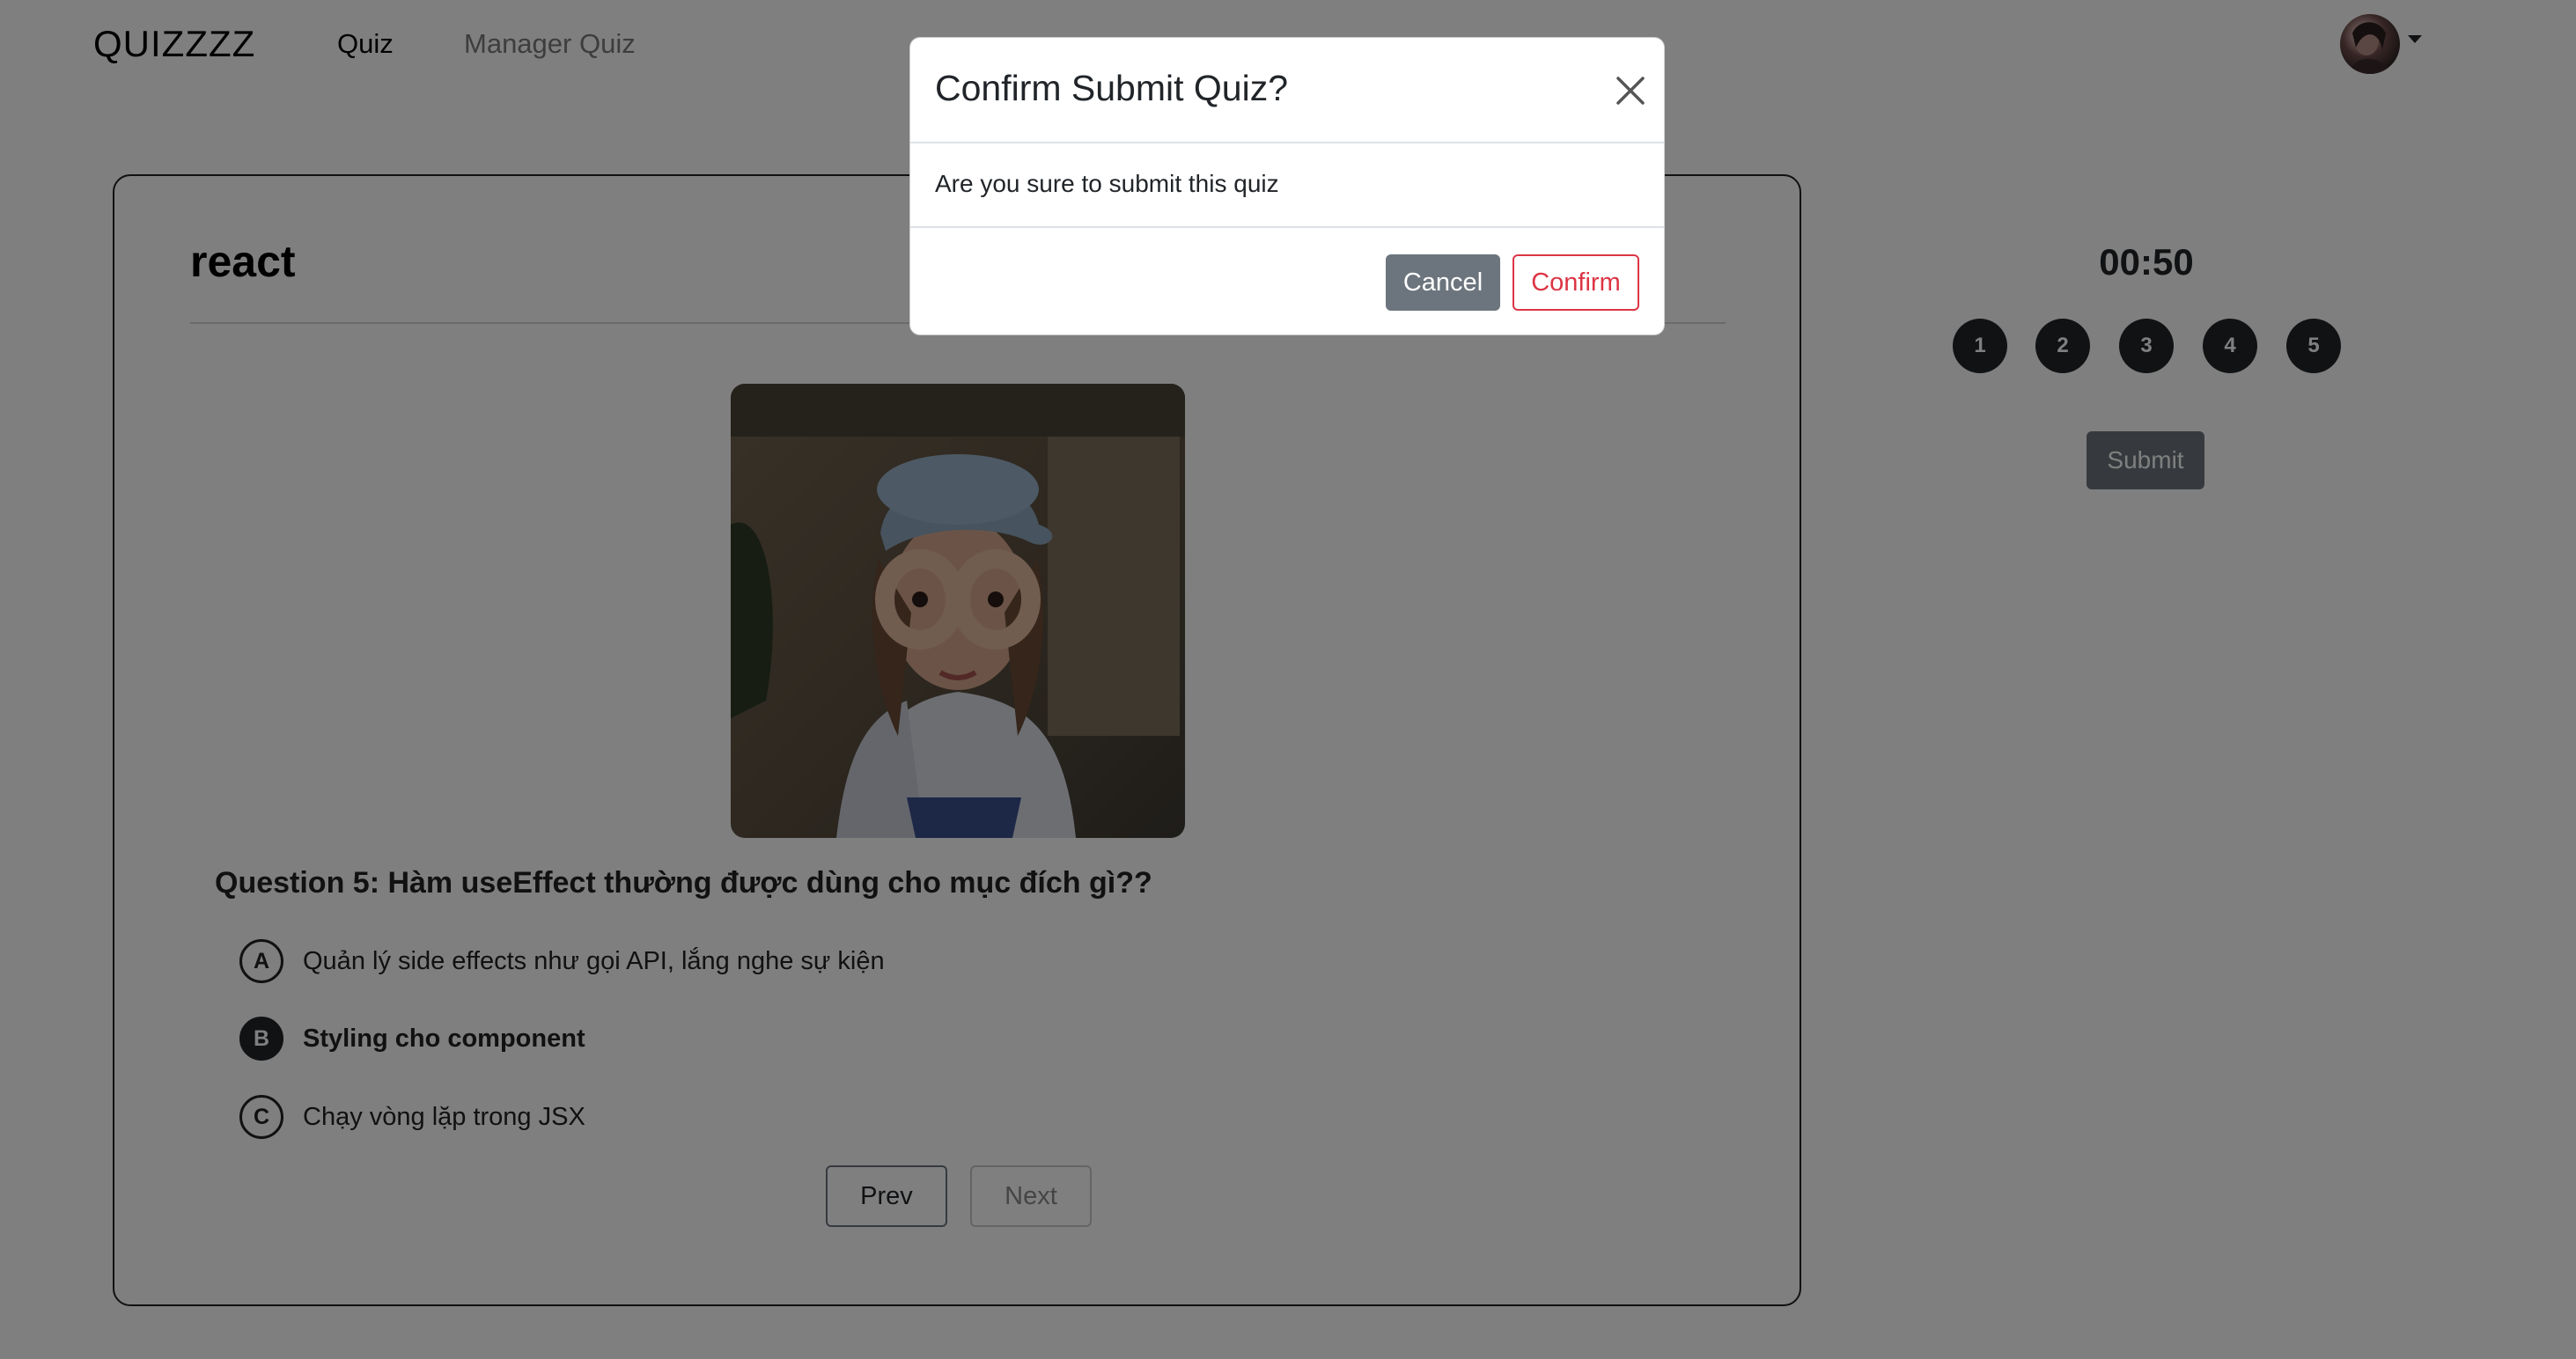 This screenshot has height=1359, width=2576. Describe the element at coordinates (1287, 142) in the screenshot. I see `modal-header-divider` at that location.